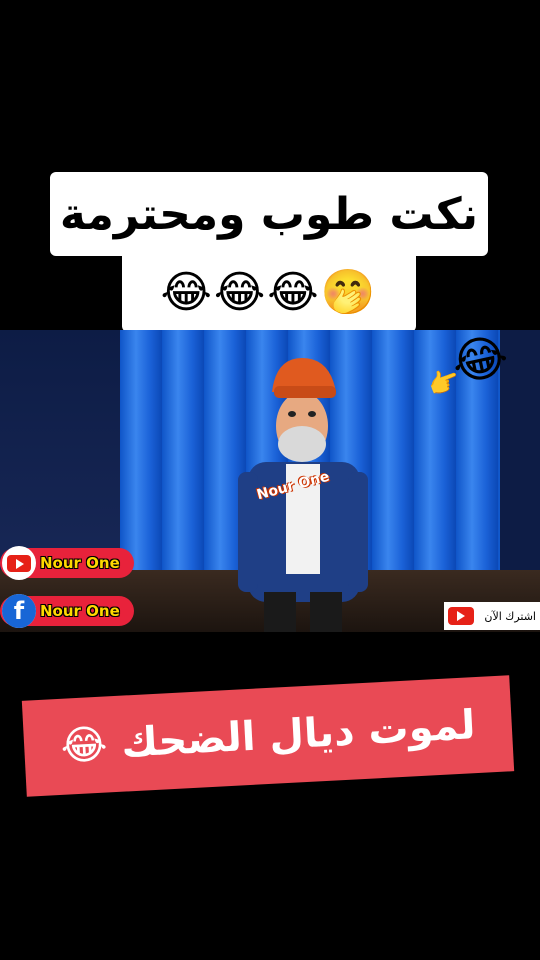  Describe the element at coordinates (80, 563) in the screenshot. I see `youtube-channel-name: Nour One` at that location.